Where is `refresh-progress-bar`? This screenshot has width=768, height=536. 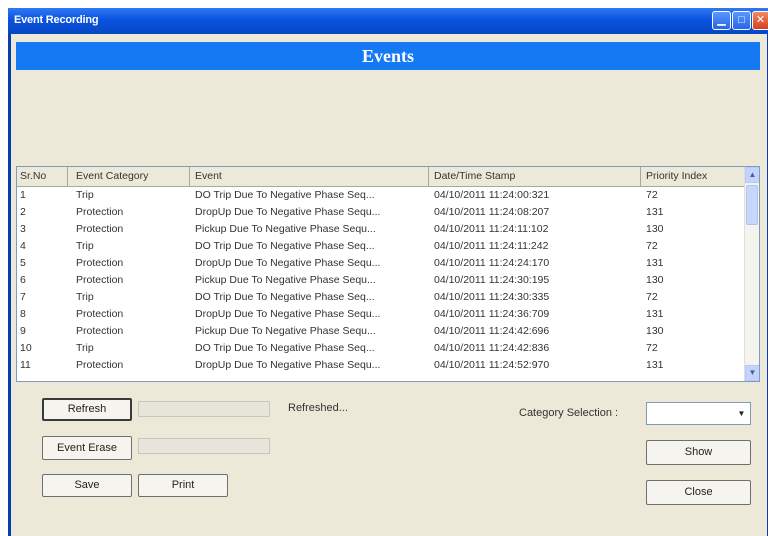
refresh-progress-bar is located at coordinates (204, 409).